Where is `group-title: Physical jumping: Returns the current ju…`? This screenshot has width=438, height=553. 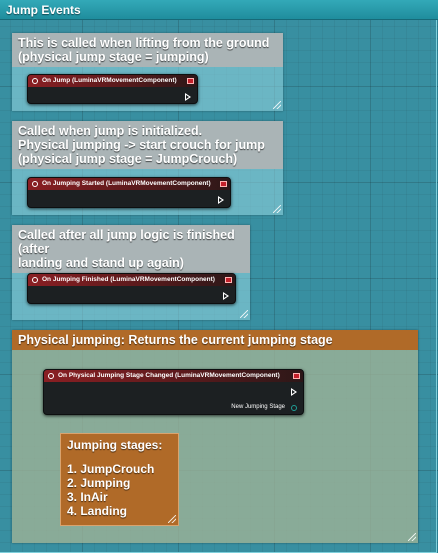 group-title: Physical jumping: Returns the current ju… is located at coordinates (215, 340).